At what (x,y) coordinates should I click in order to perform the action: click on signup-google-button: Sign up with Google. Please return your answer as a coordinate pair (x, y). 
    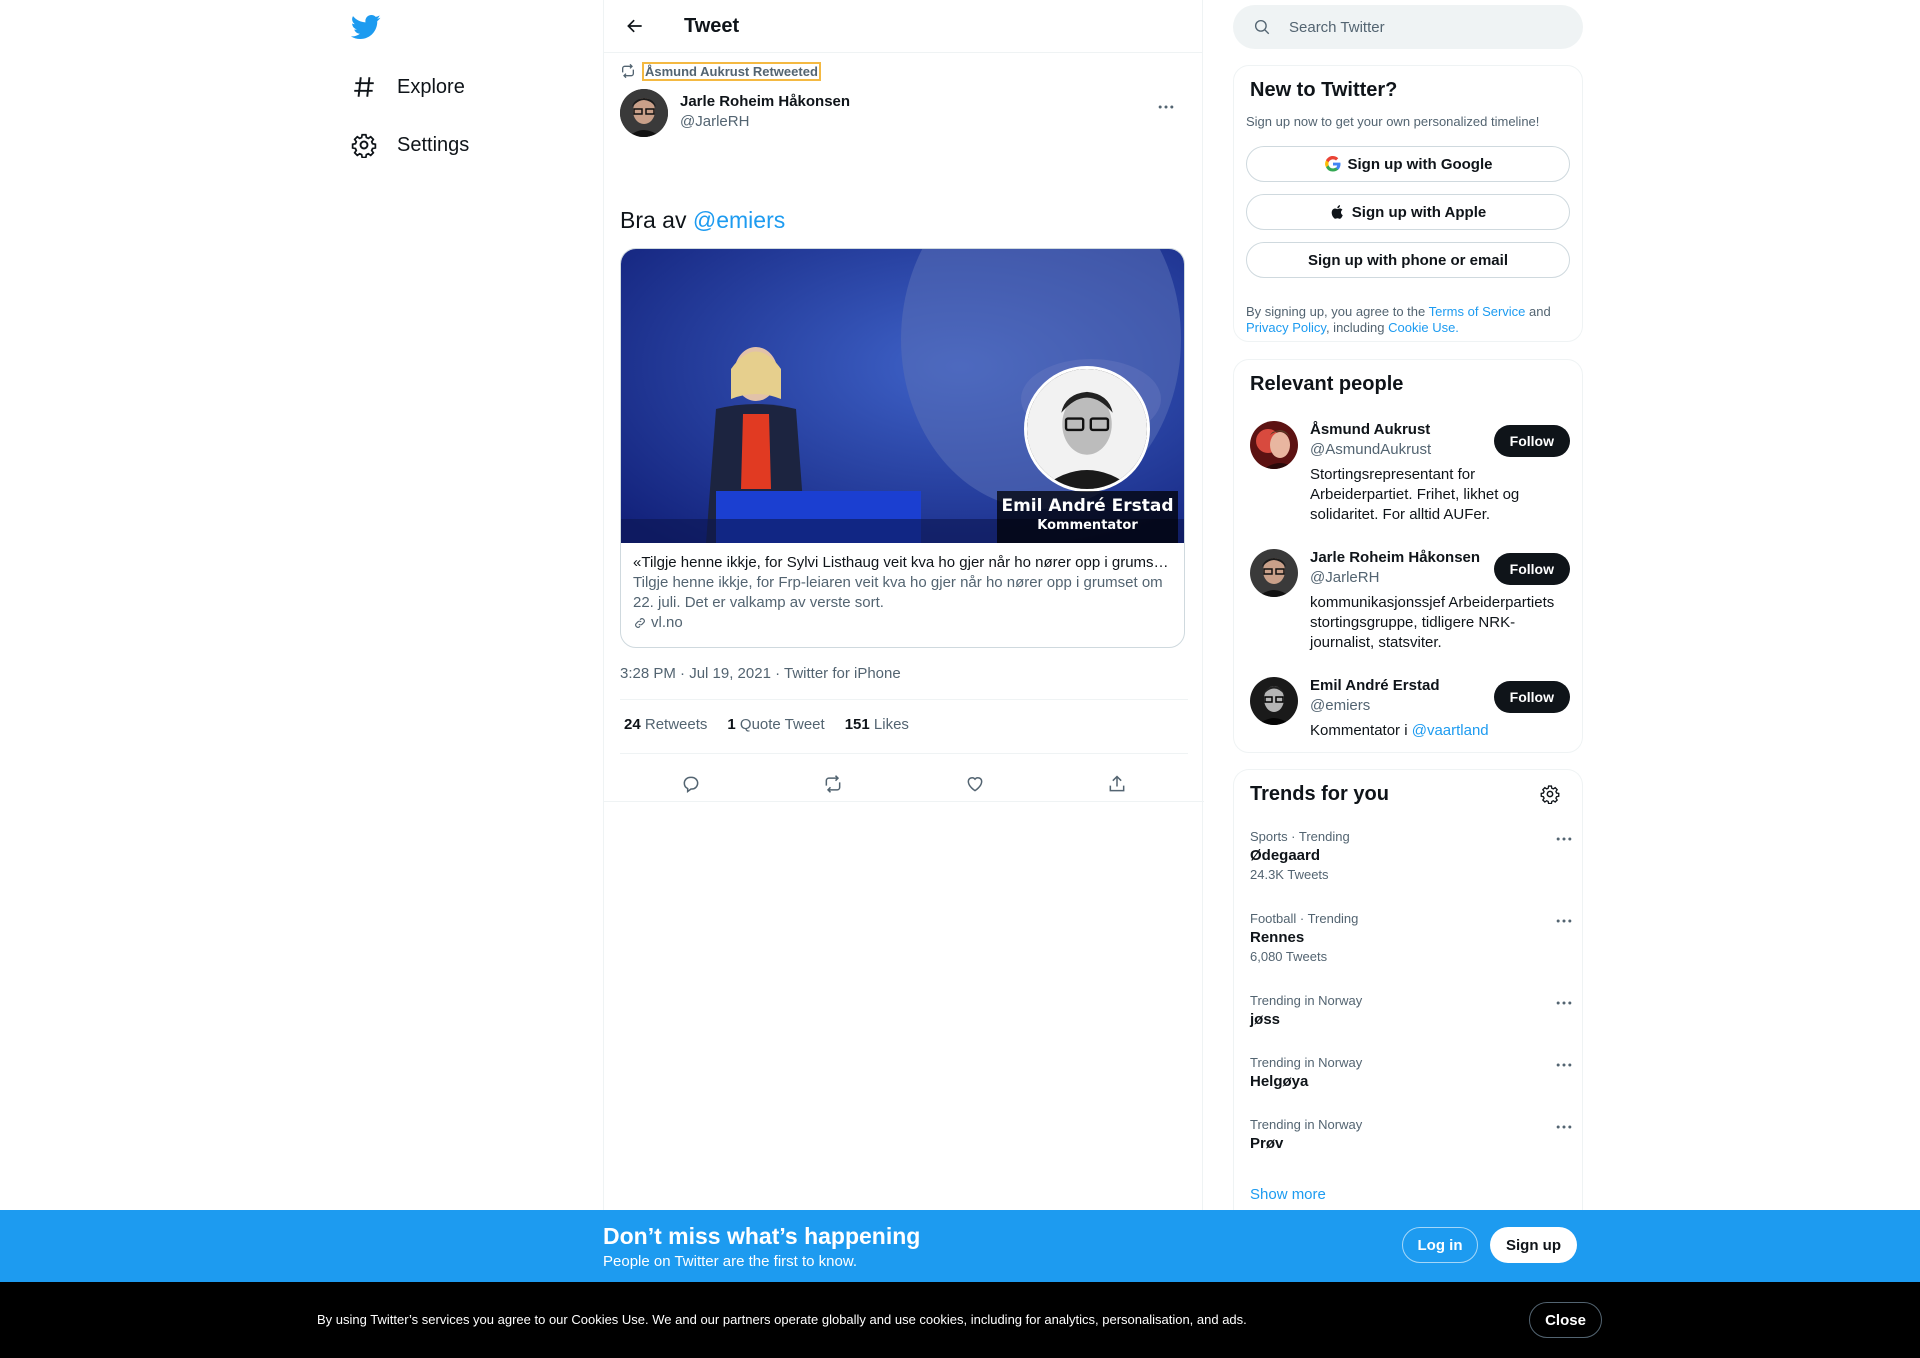
    Looking at the image, I should click on (1408, 164).